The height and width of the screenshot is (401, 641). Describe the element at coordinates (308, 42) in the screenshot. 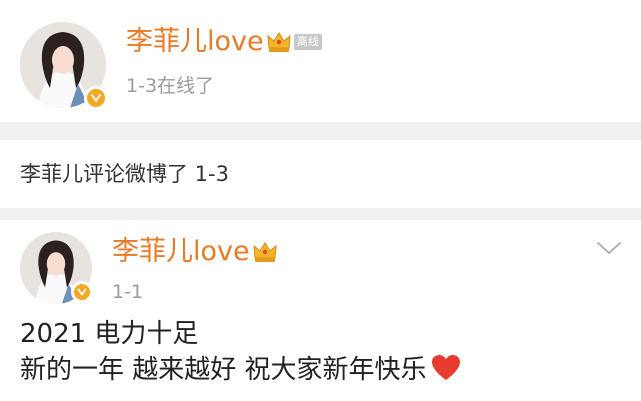

I see `offline-tag: 离线` at that location.